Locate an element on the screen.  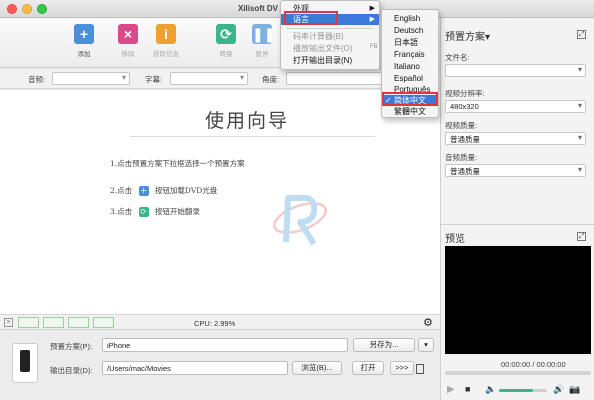
menu-item-open-output-dir: 打开输出目录(N) is located at coordinates (330, 60).